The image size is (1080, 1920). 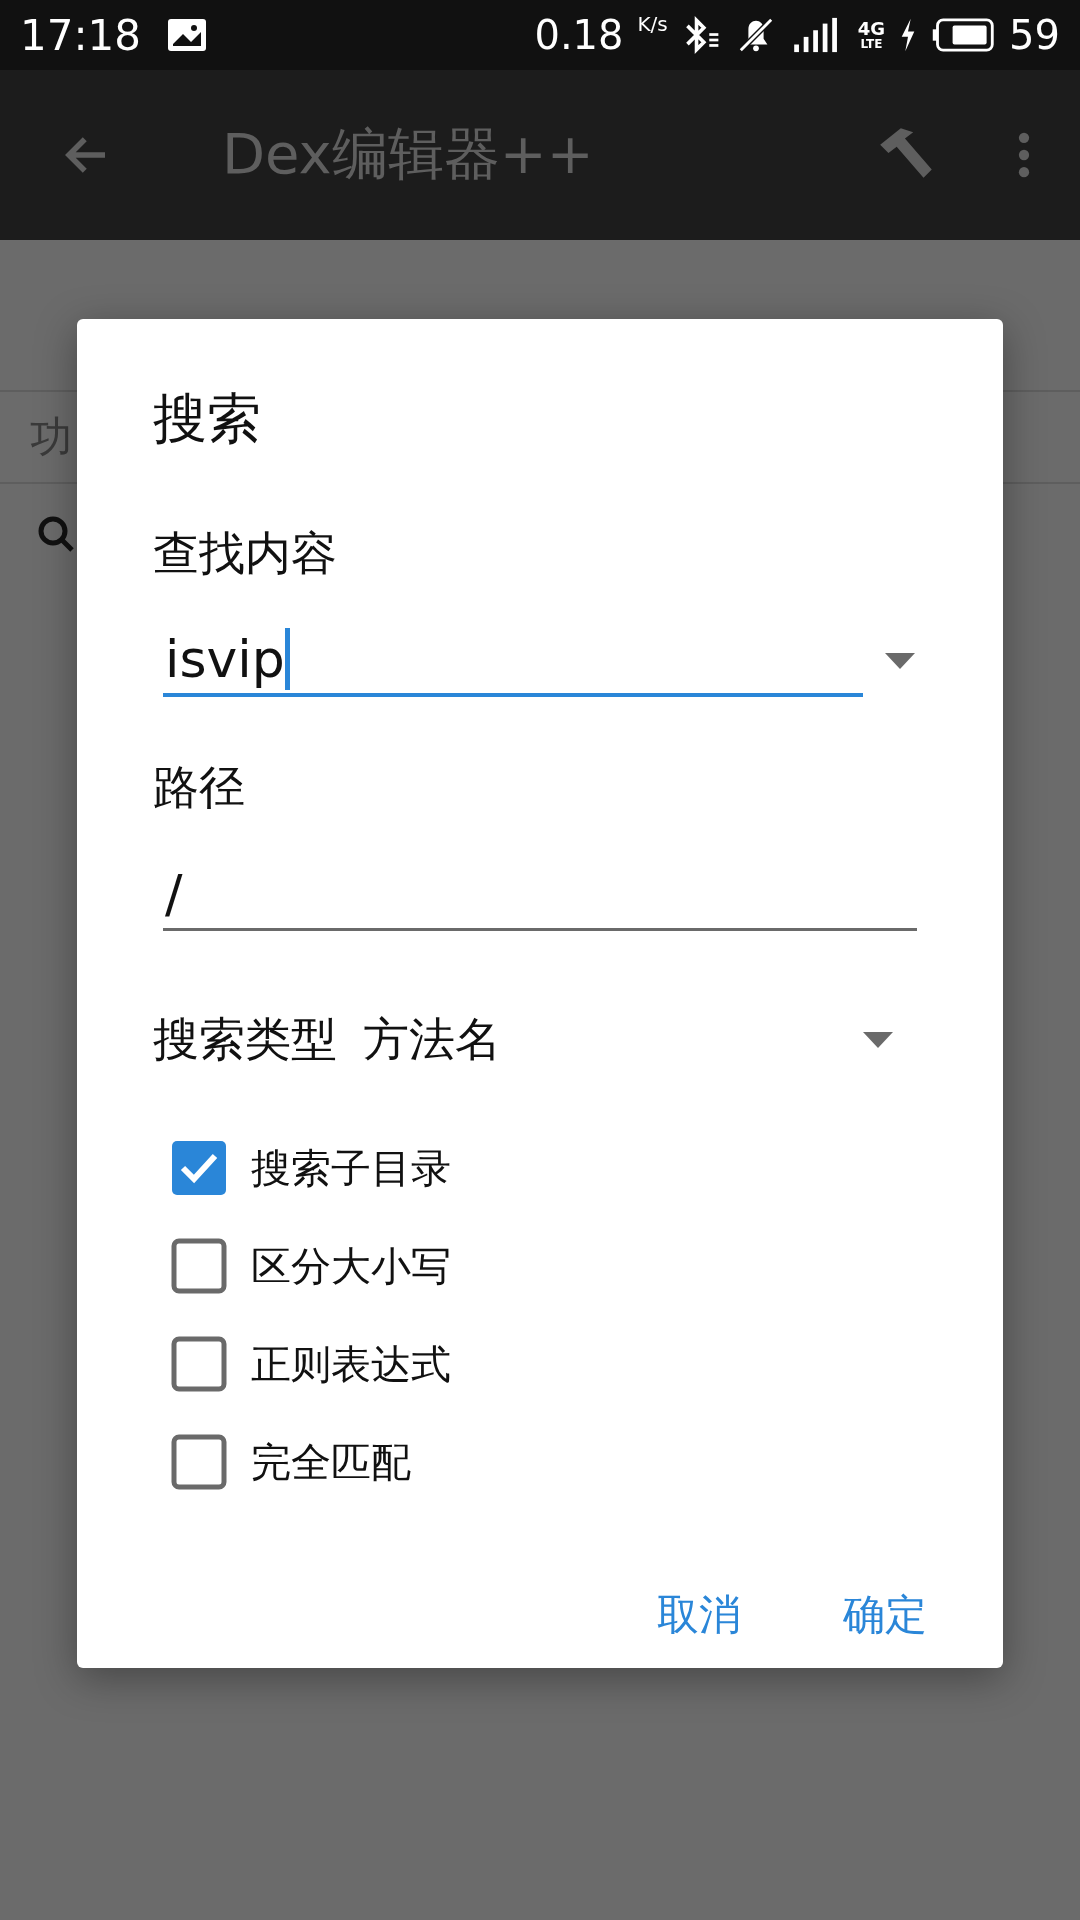 I want to click on overflow-menu-icon, so click(x=1024, y=155).